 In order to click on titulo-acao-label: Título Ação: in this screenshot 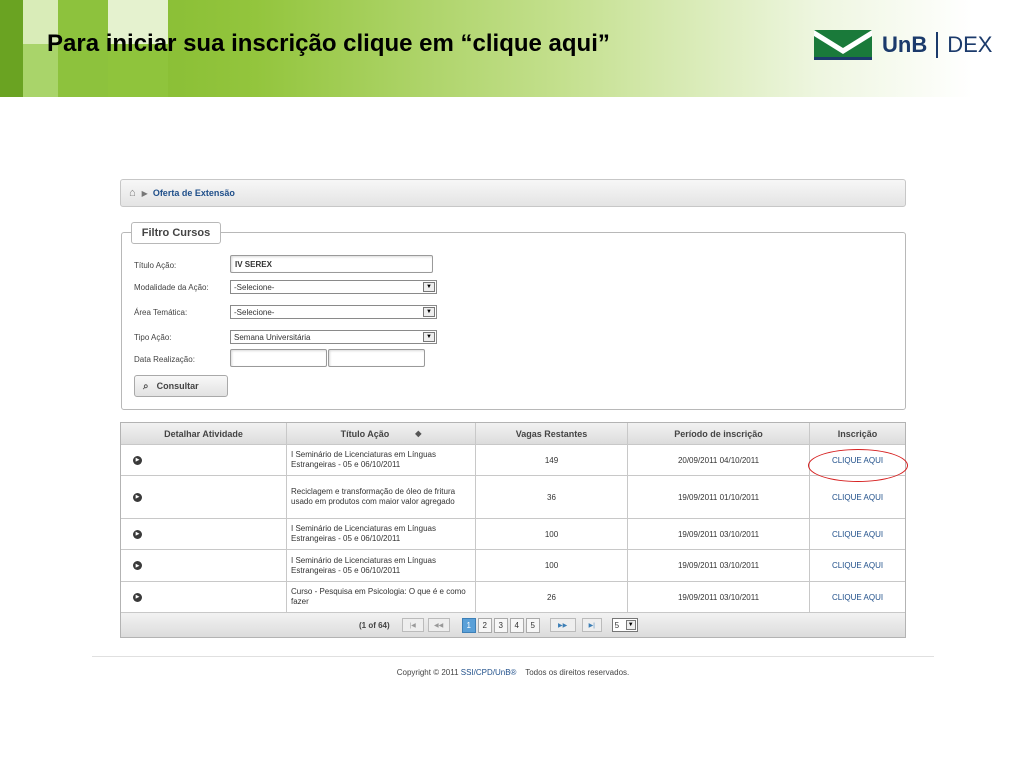, I will do `click(155, 265)`.